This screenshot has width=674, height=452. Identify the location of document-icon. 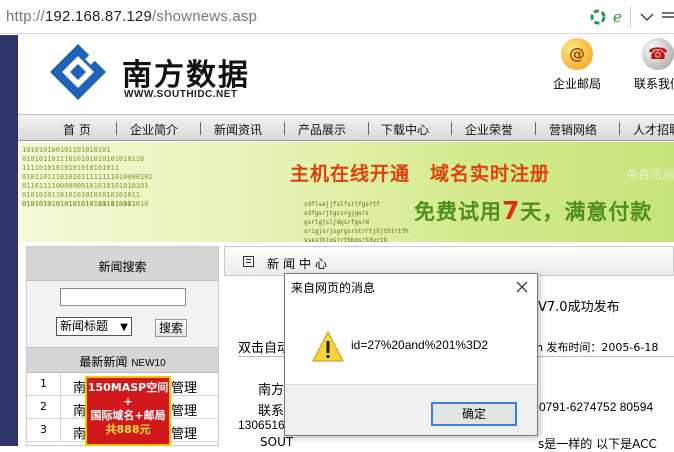
(248, 261).